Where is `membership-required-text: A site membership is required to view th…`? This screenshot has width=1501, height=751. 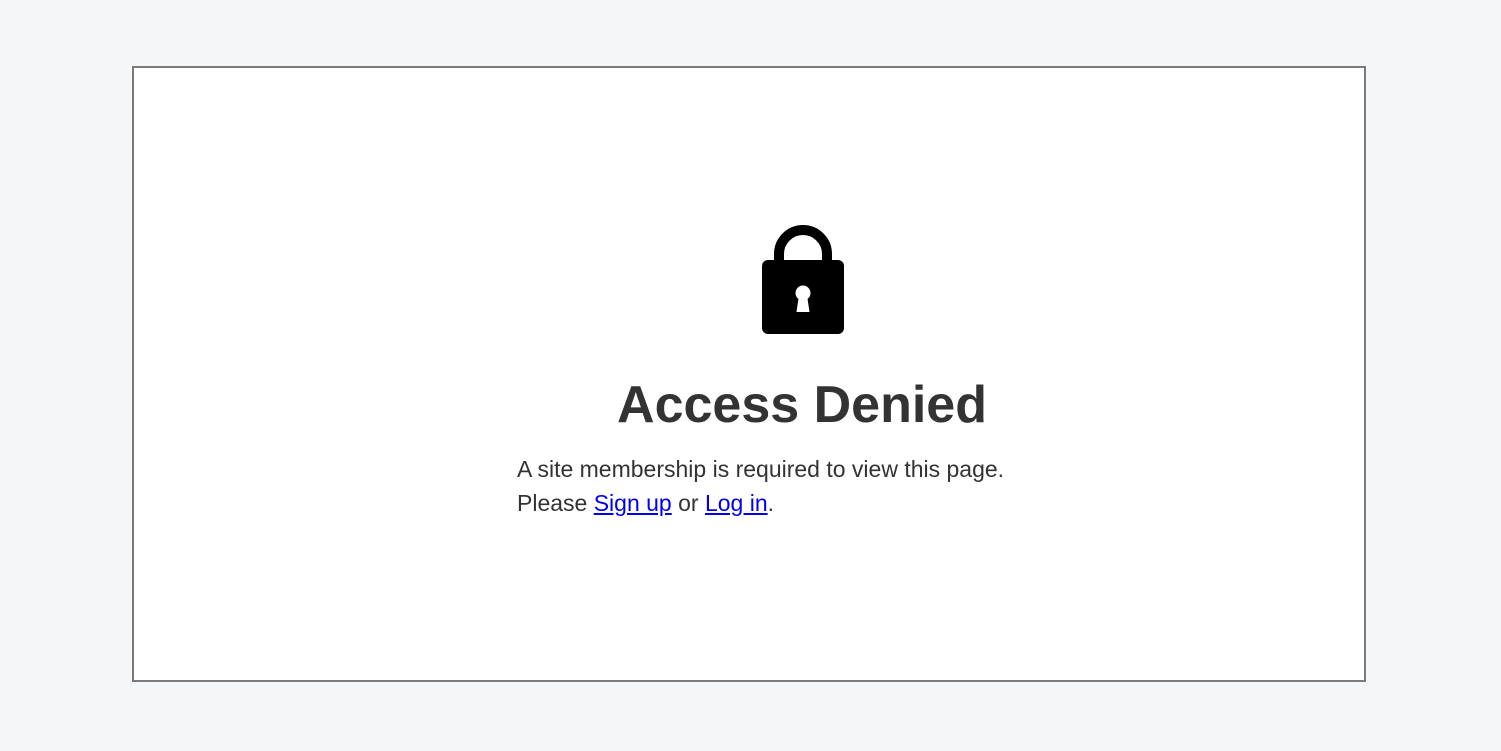
membership-required-text: A site membership is required to view th… is located at coordinates (761, 469).